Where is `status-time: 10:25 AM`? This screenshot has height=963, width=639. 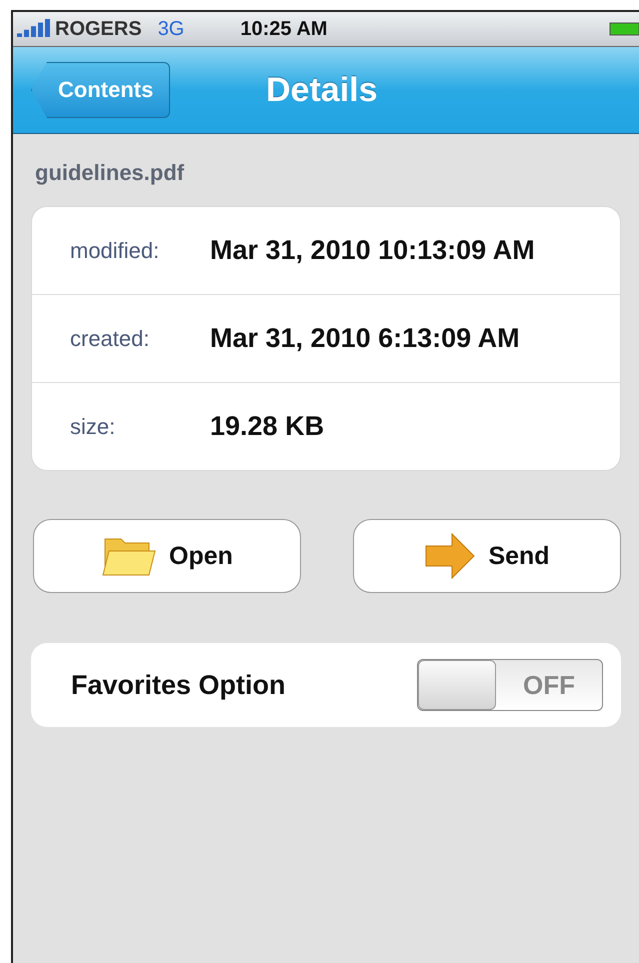 status-time: 10:25 AM is located at coordinates (284, 29).